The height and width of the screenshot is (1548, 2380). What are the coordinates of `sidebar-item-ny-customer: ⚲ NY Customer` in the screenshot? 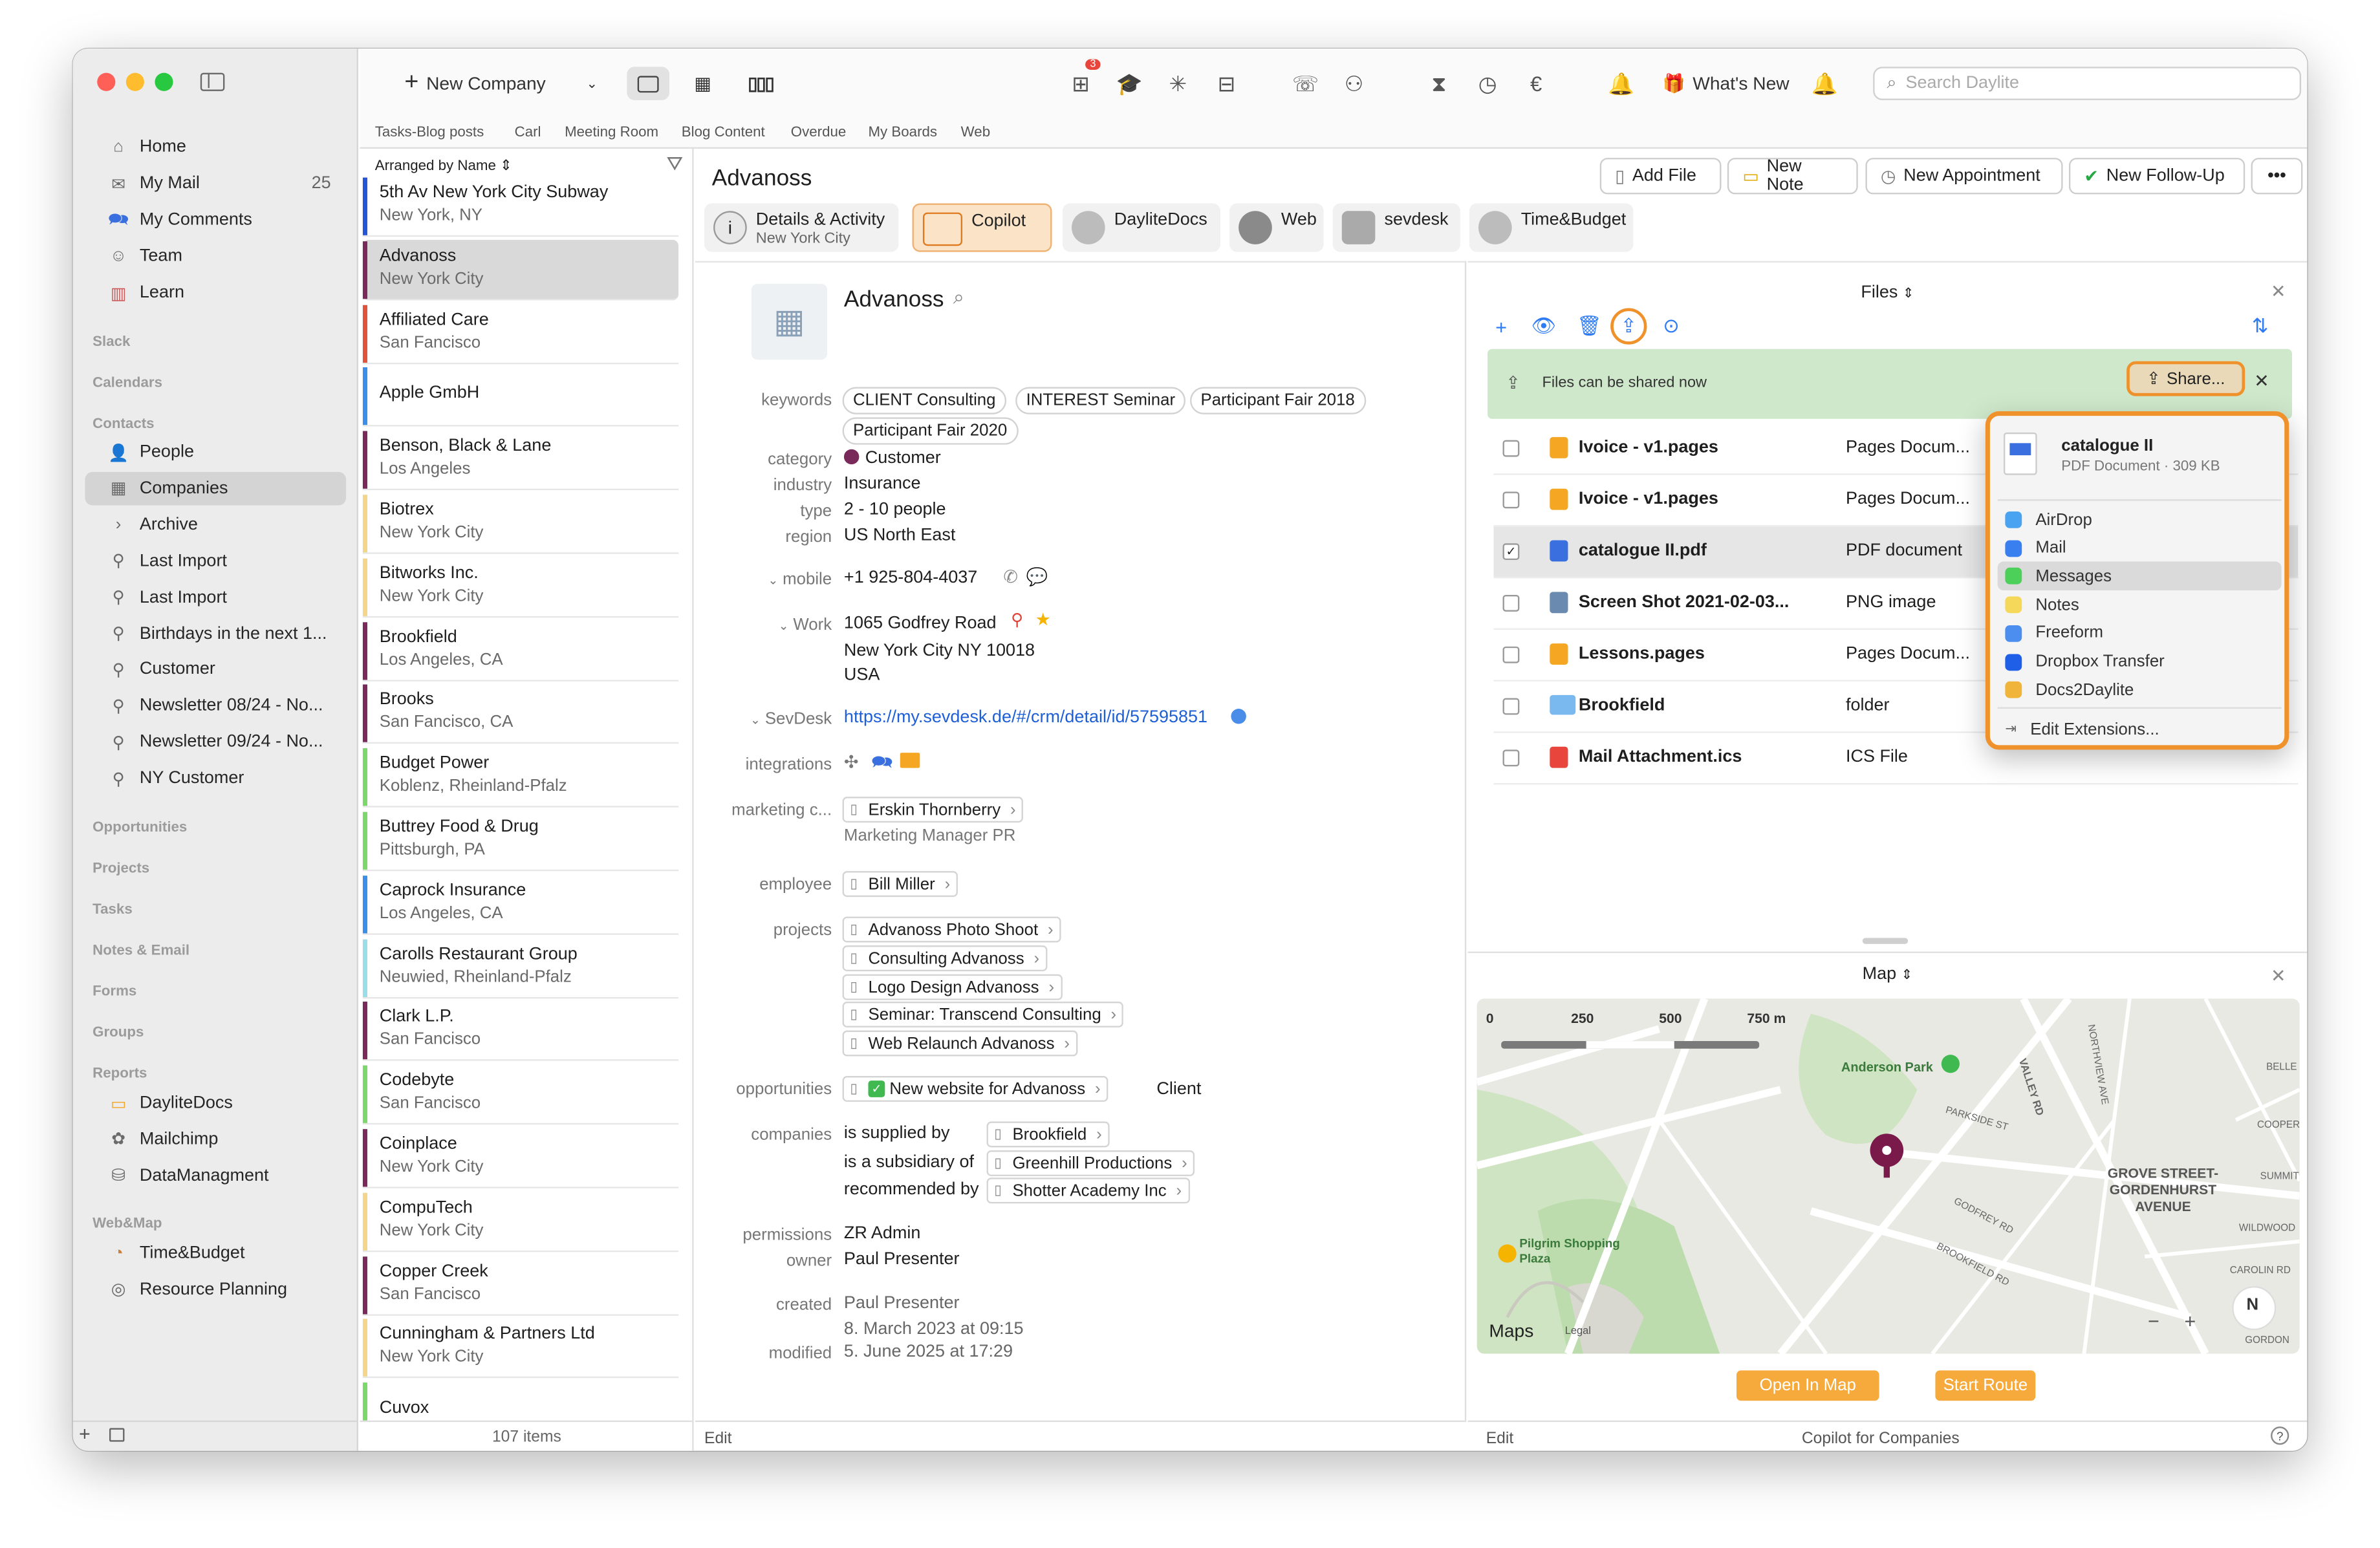 It's located at (215, 778).